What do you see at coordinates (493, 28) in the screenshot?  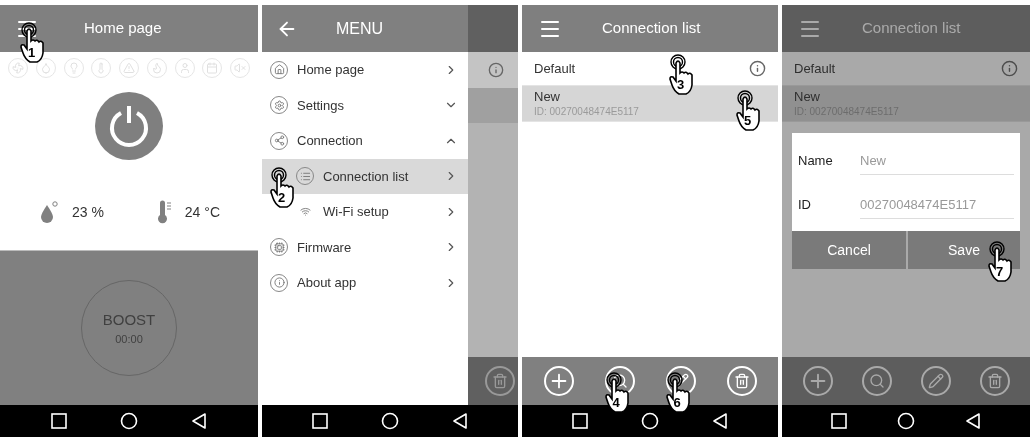 I see `dimmed-header` at bounding box center [493, 28].